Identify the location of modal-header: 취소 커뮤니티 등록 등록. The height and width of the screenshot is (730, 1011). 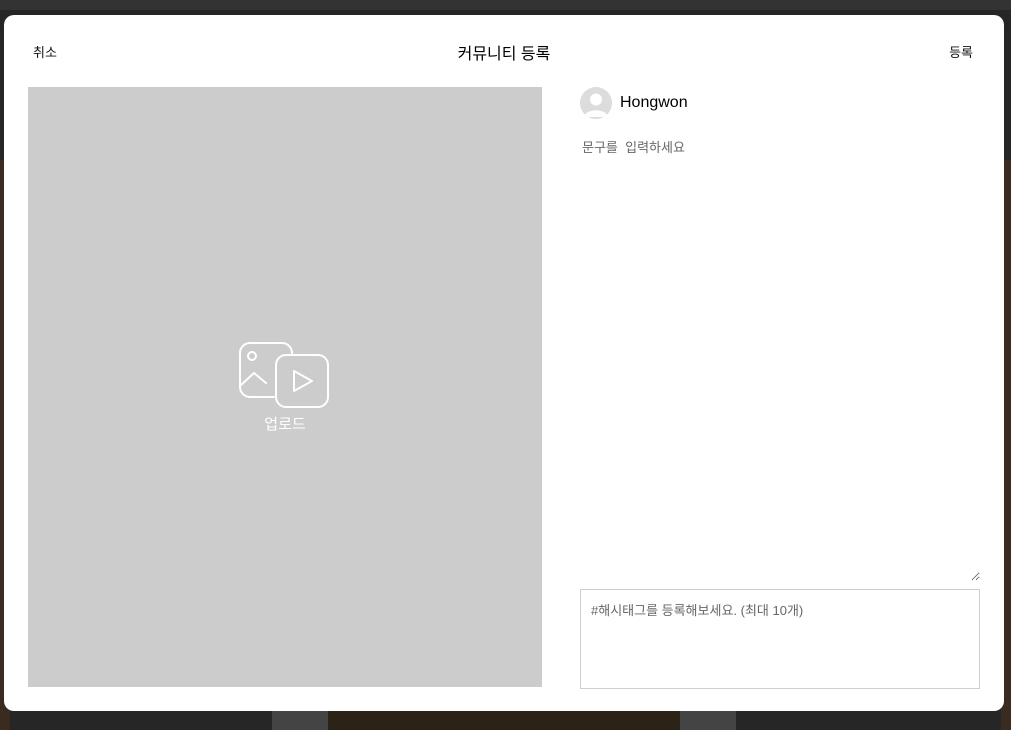
(504, 50).